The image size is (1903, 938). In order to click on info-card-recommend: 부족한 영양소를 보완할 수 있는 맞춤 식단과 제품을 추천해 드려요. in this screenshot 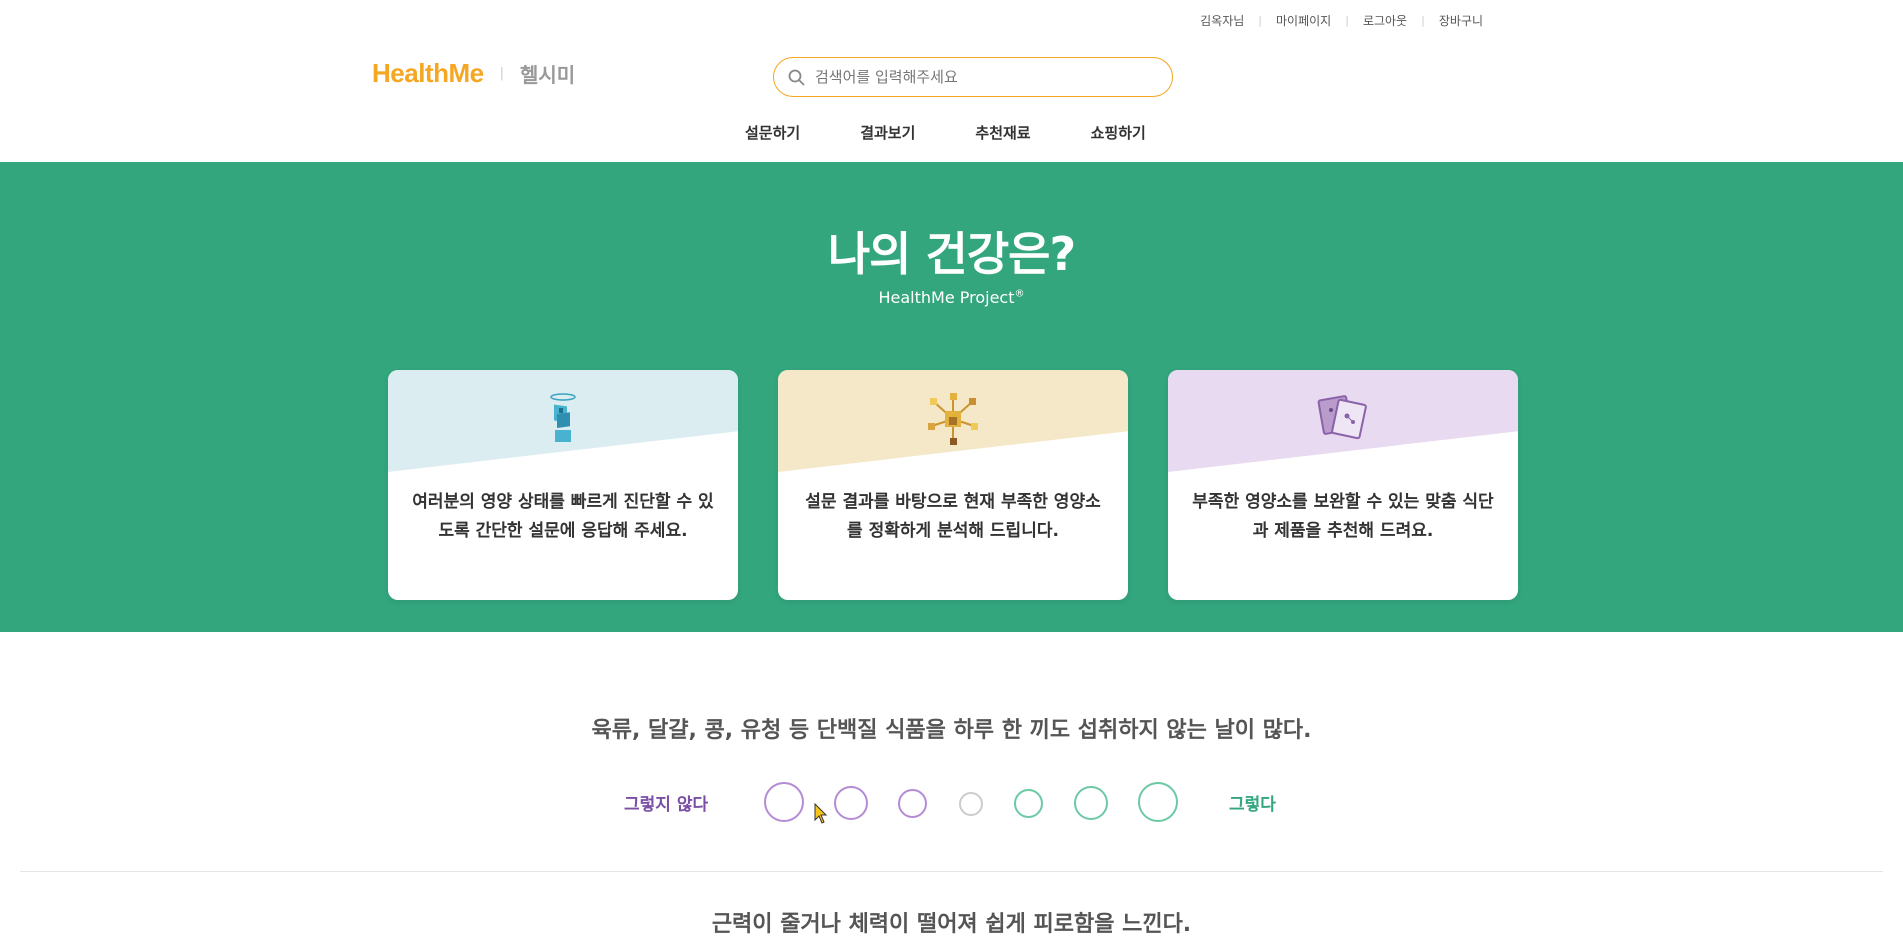, I will do `click(1343, 485)`.